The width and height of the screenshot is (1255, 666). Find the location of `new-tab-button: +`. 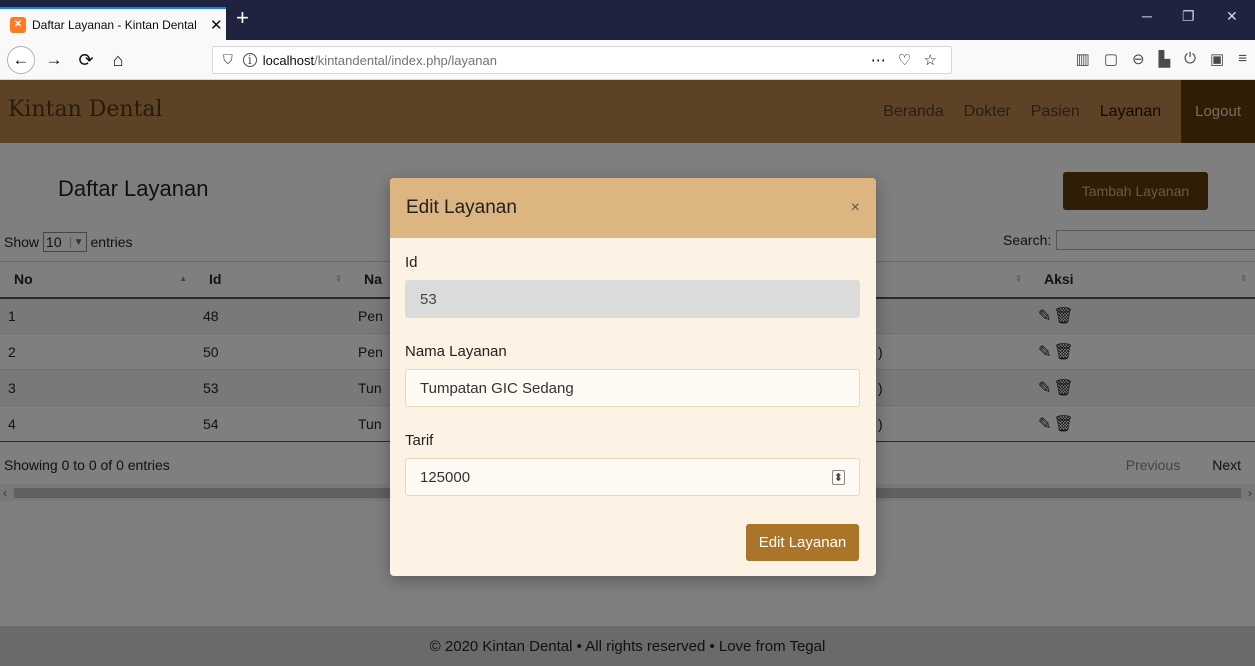

new-tab-button: + is located at coordinates (242, 18).